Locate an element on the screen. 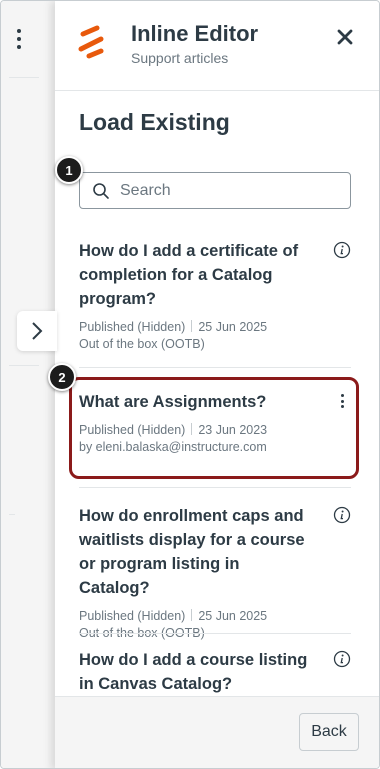 Image resolution: width=380 pixels, height=769 pixels. tray-header: Inline Editor Support articles is located at coordinates (217, 46).